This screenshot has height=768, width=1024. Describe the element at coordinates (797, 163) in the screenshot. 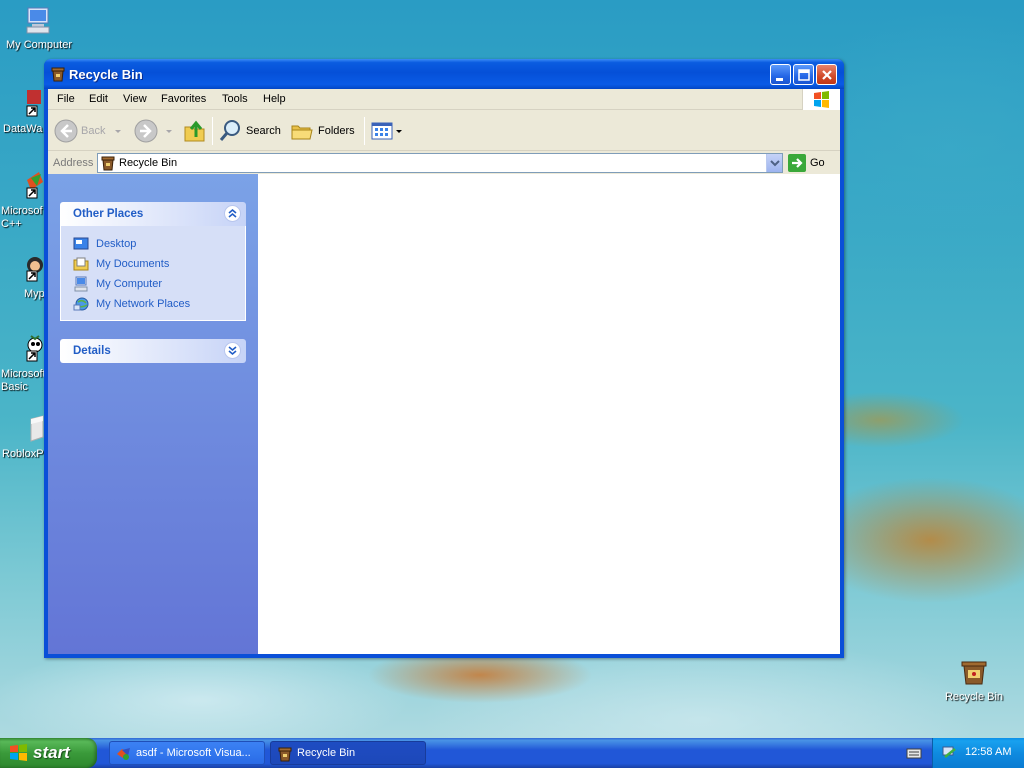

I see `go-arrow-icon` at that location.